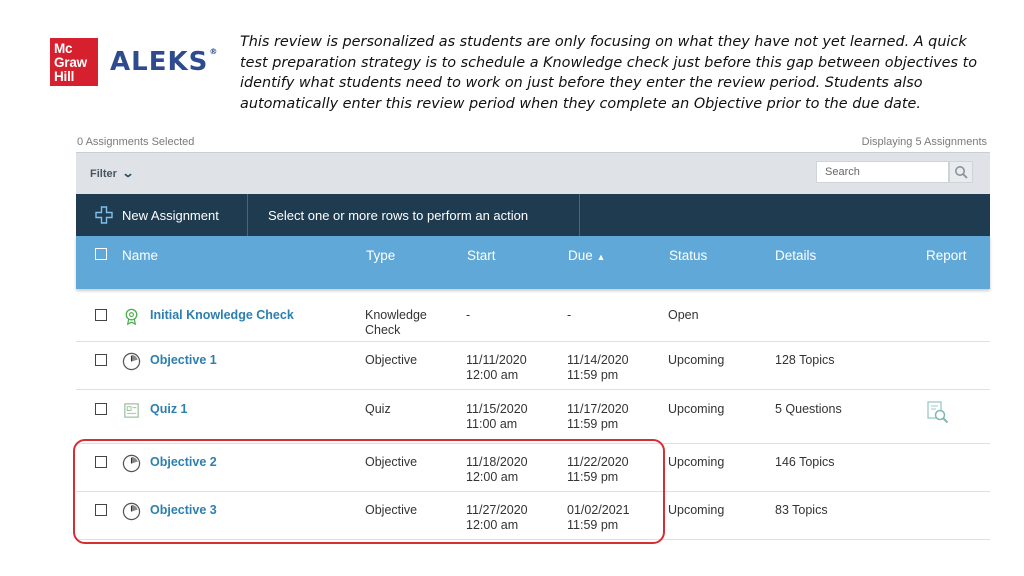 The width and height of the screenshot is (1024, 576). What do you see at coordinates (492, 424) in the screenshot?
I see `start-time: 11:00 am` at bounding box center [492, 424].